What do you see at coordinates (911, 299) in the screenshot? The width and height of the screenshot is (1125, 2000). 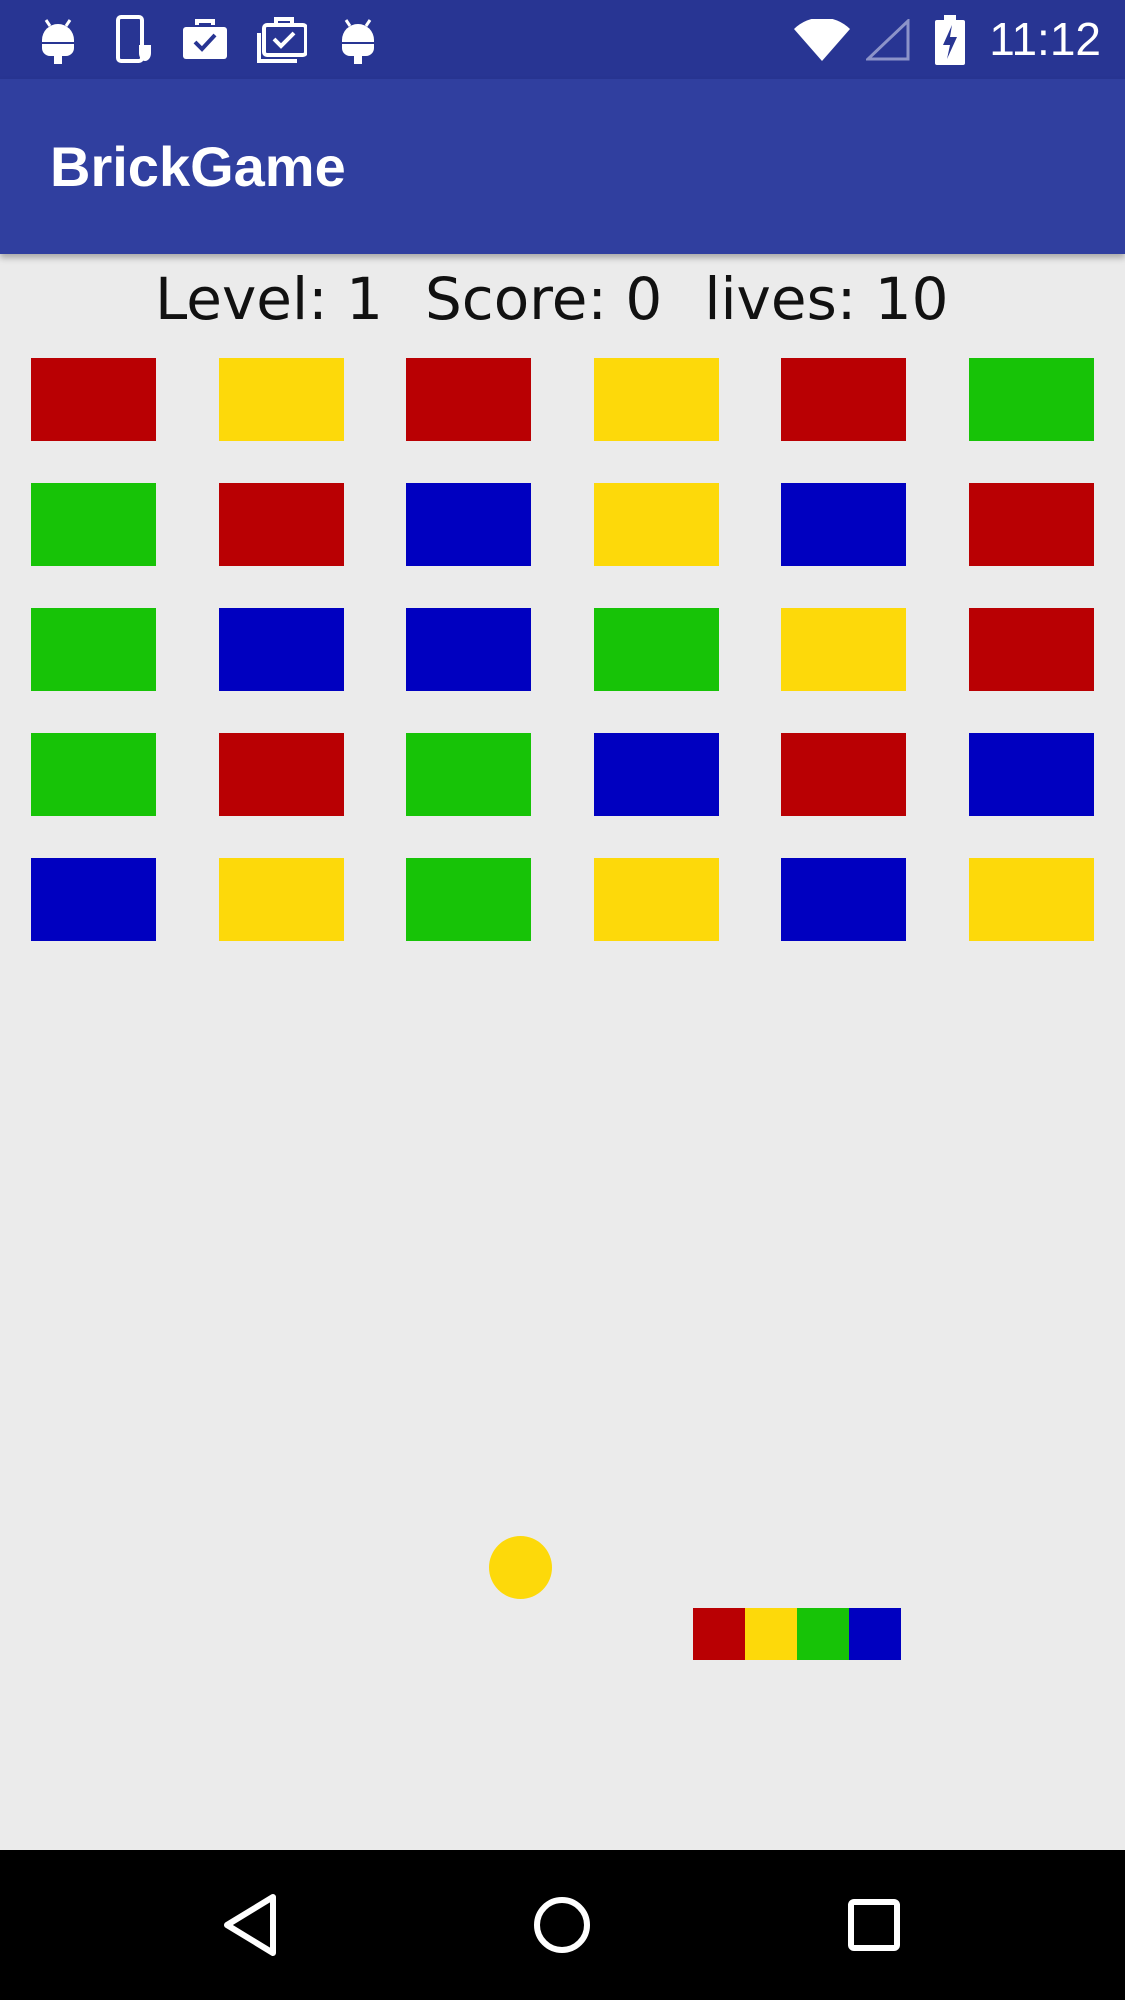 I see `lives-value: 10` at bounding box center [911, 299].